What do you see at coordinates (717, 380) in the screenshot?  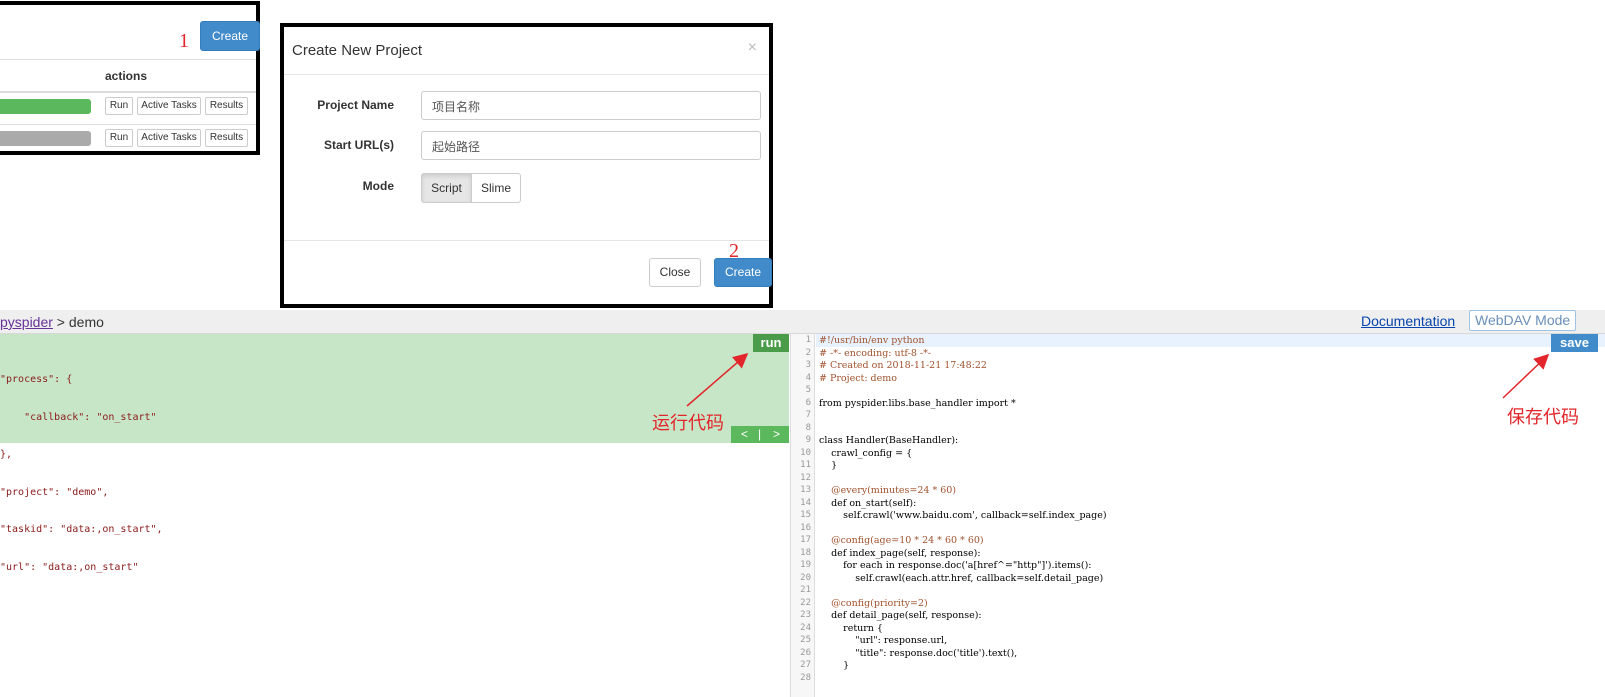 I see `run-arrow` at bounding box center [717, 380].